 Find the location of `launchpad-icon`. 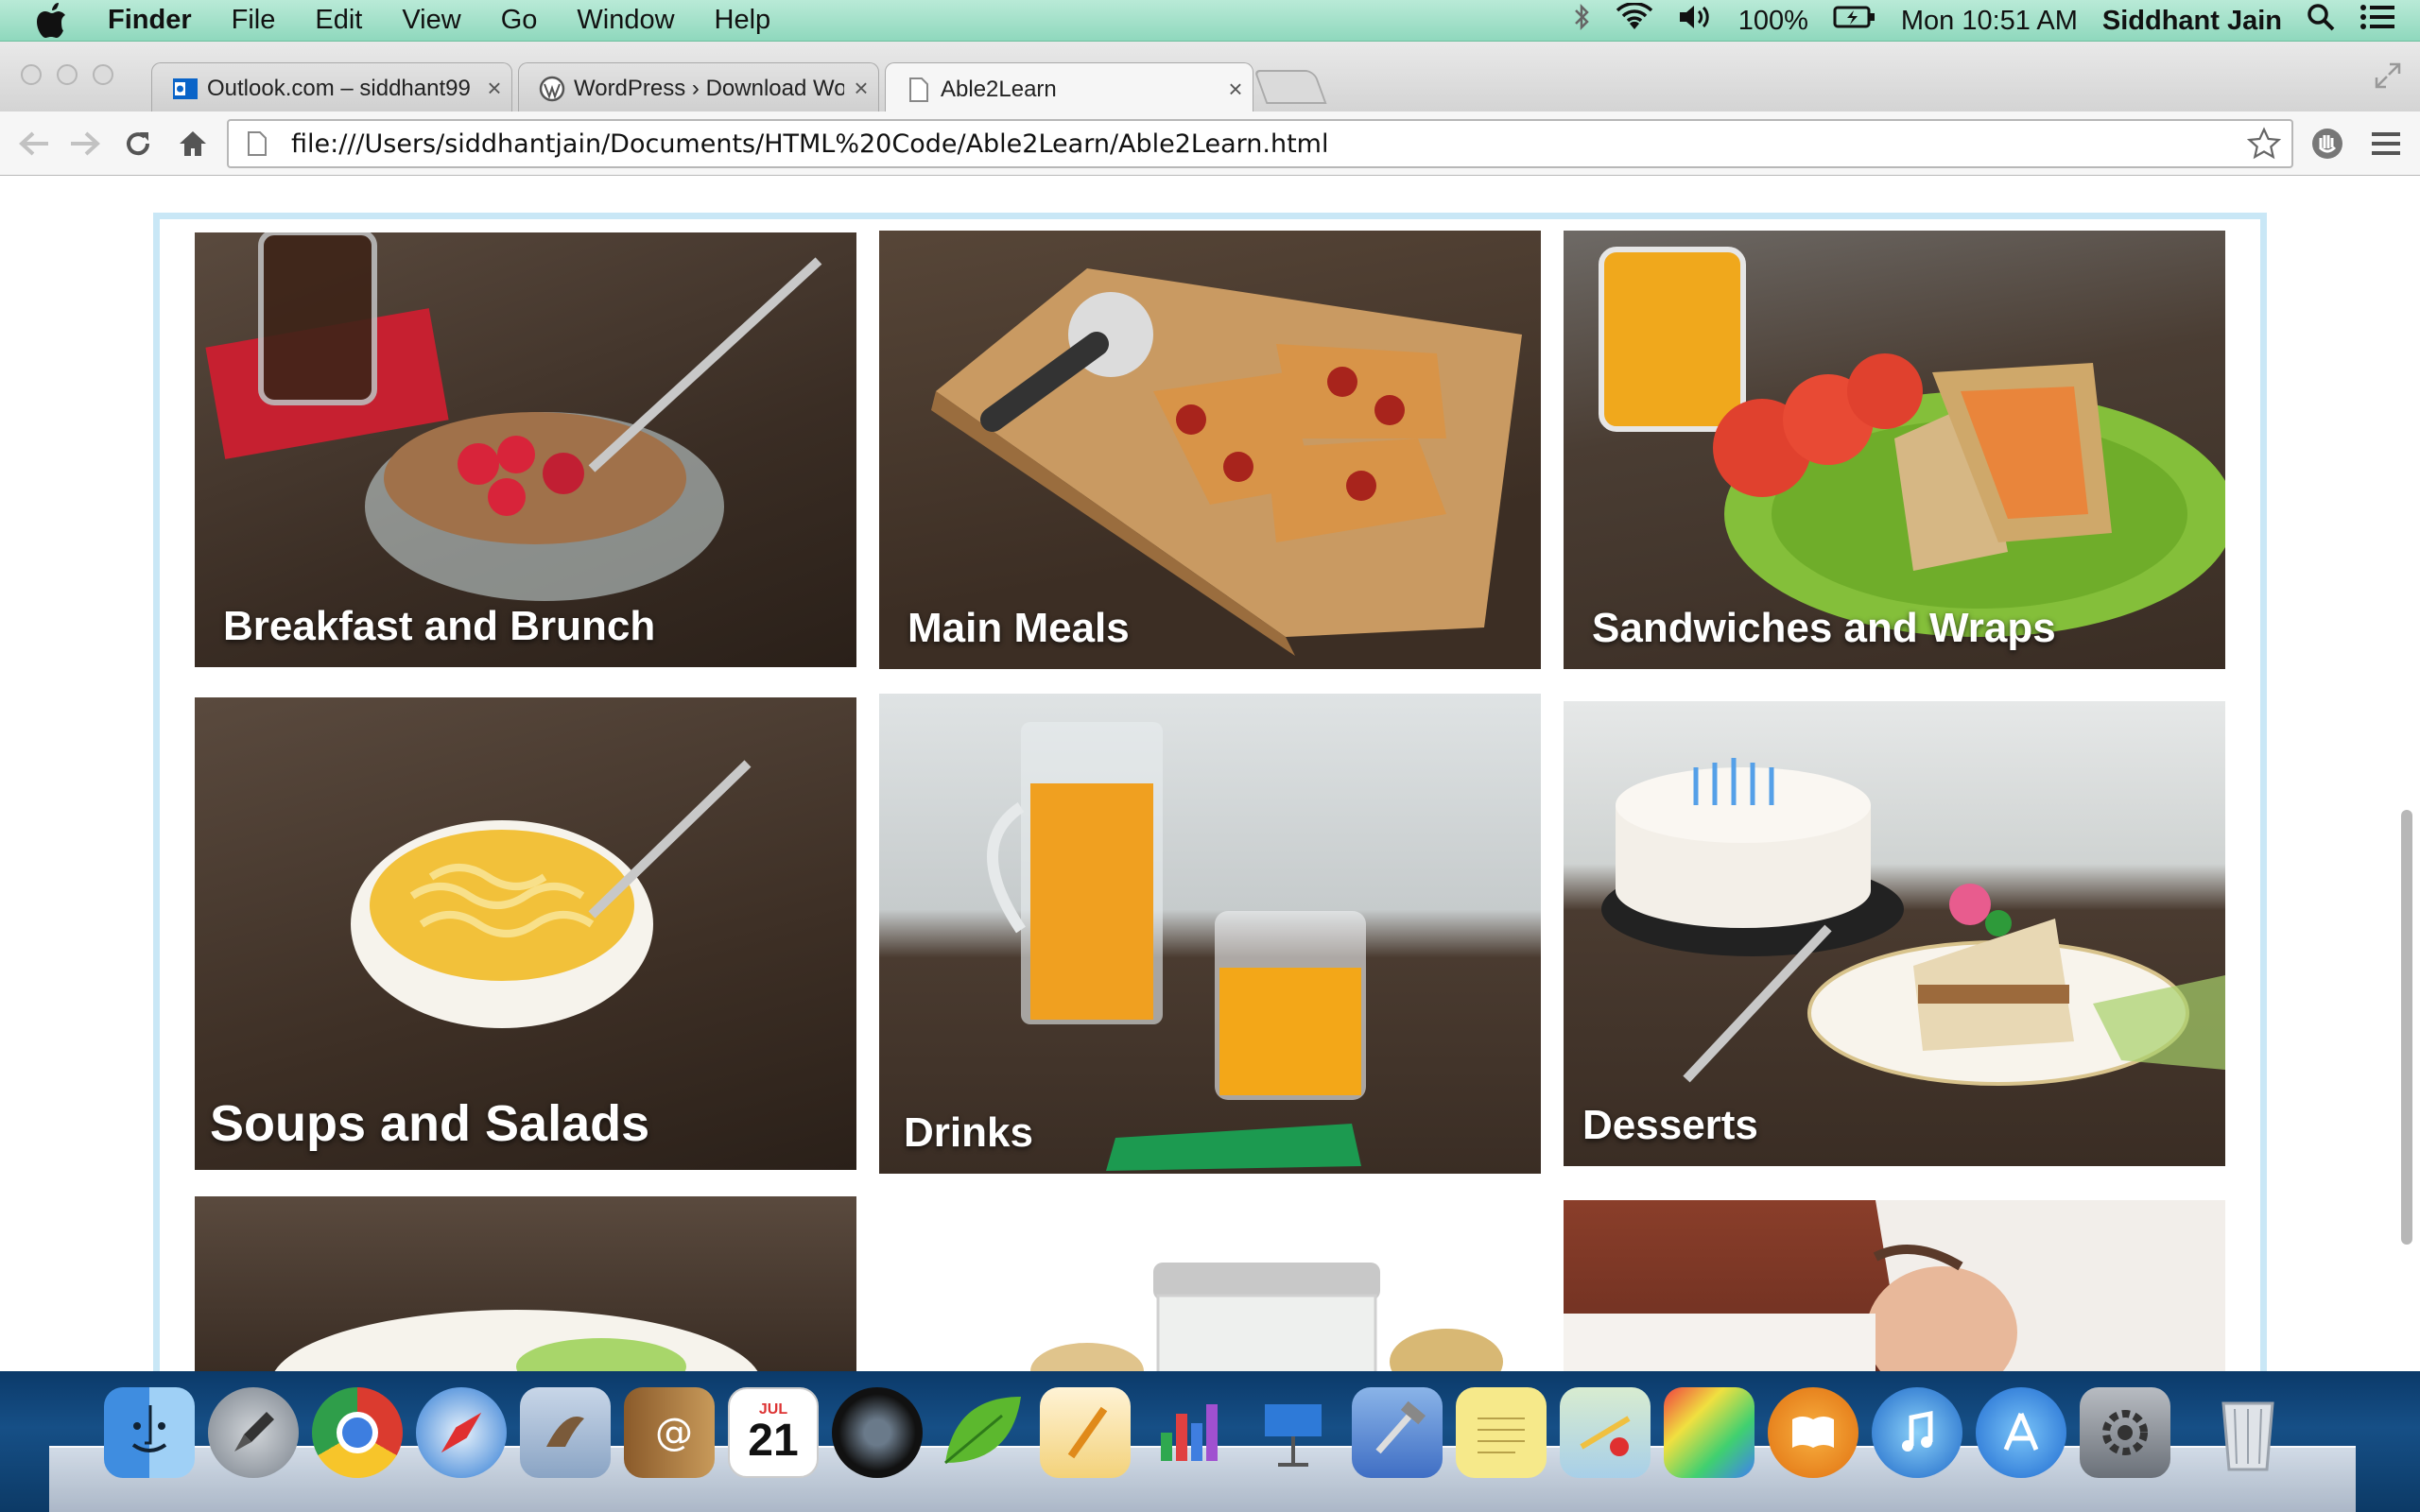

launchpad-icon is located at coordinates (254, 1432).